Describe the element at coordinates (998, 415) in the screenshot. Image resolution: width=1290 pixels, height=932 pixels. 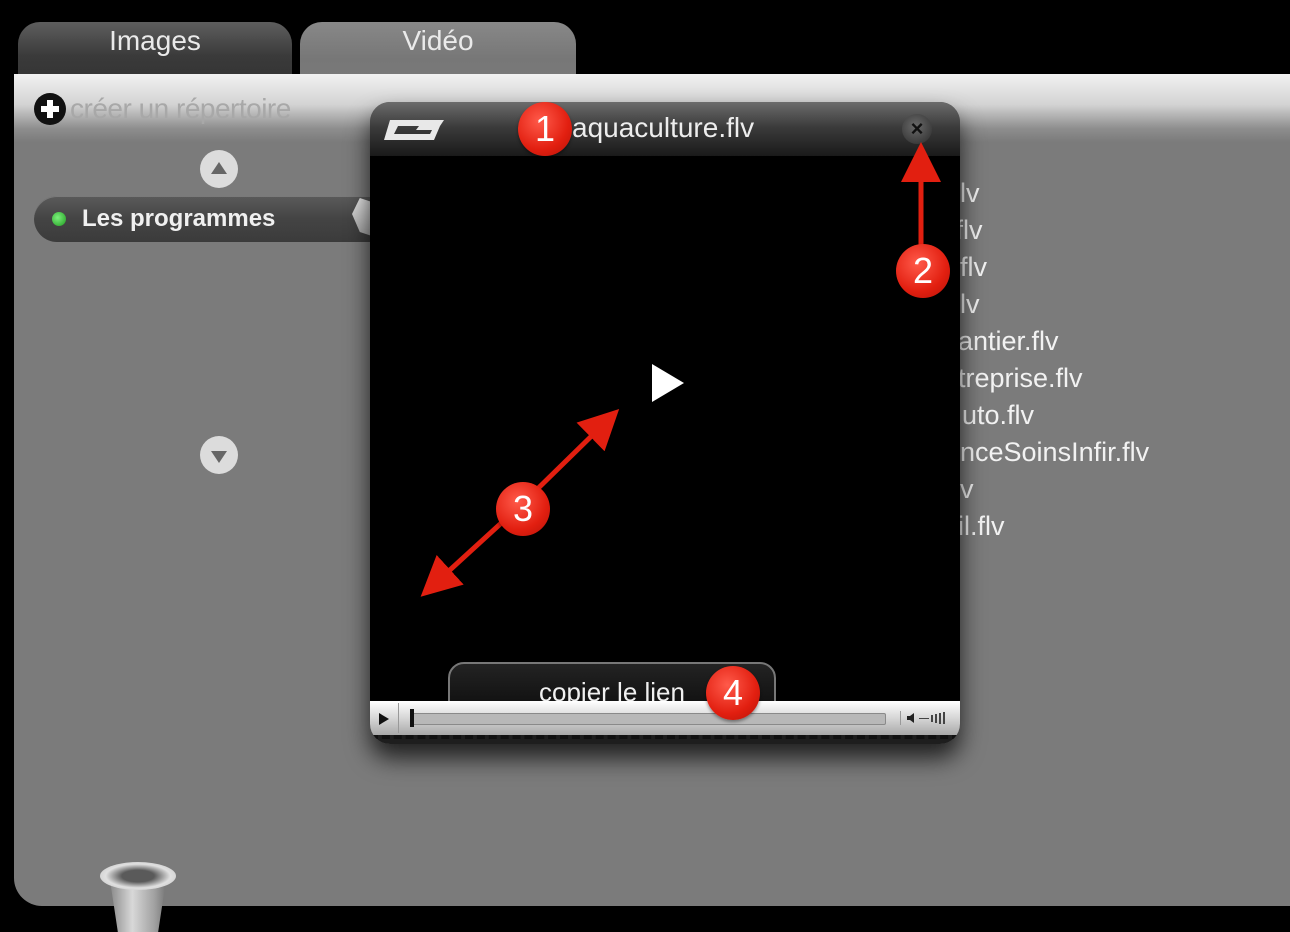
I see `file-item: uto.flv` at that location.